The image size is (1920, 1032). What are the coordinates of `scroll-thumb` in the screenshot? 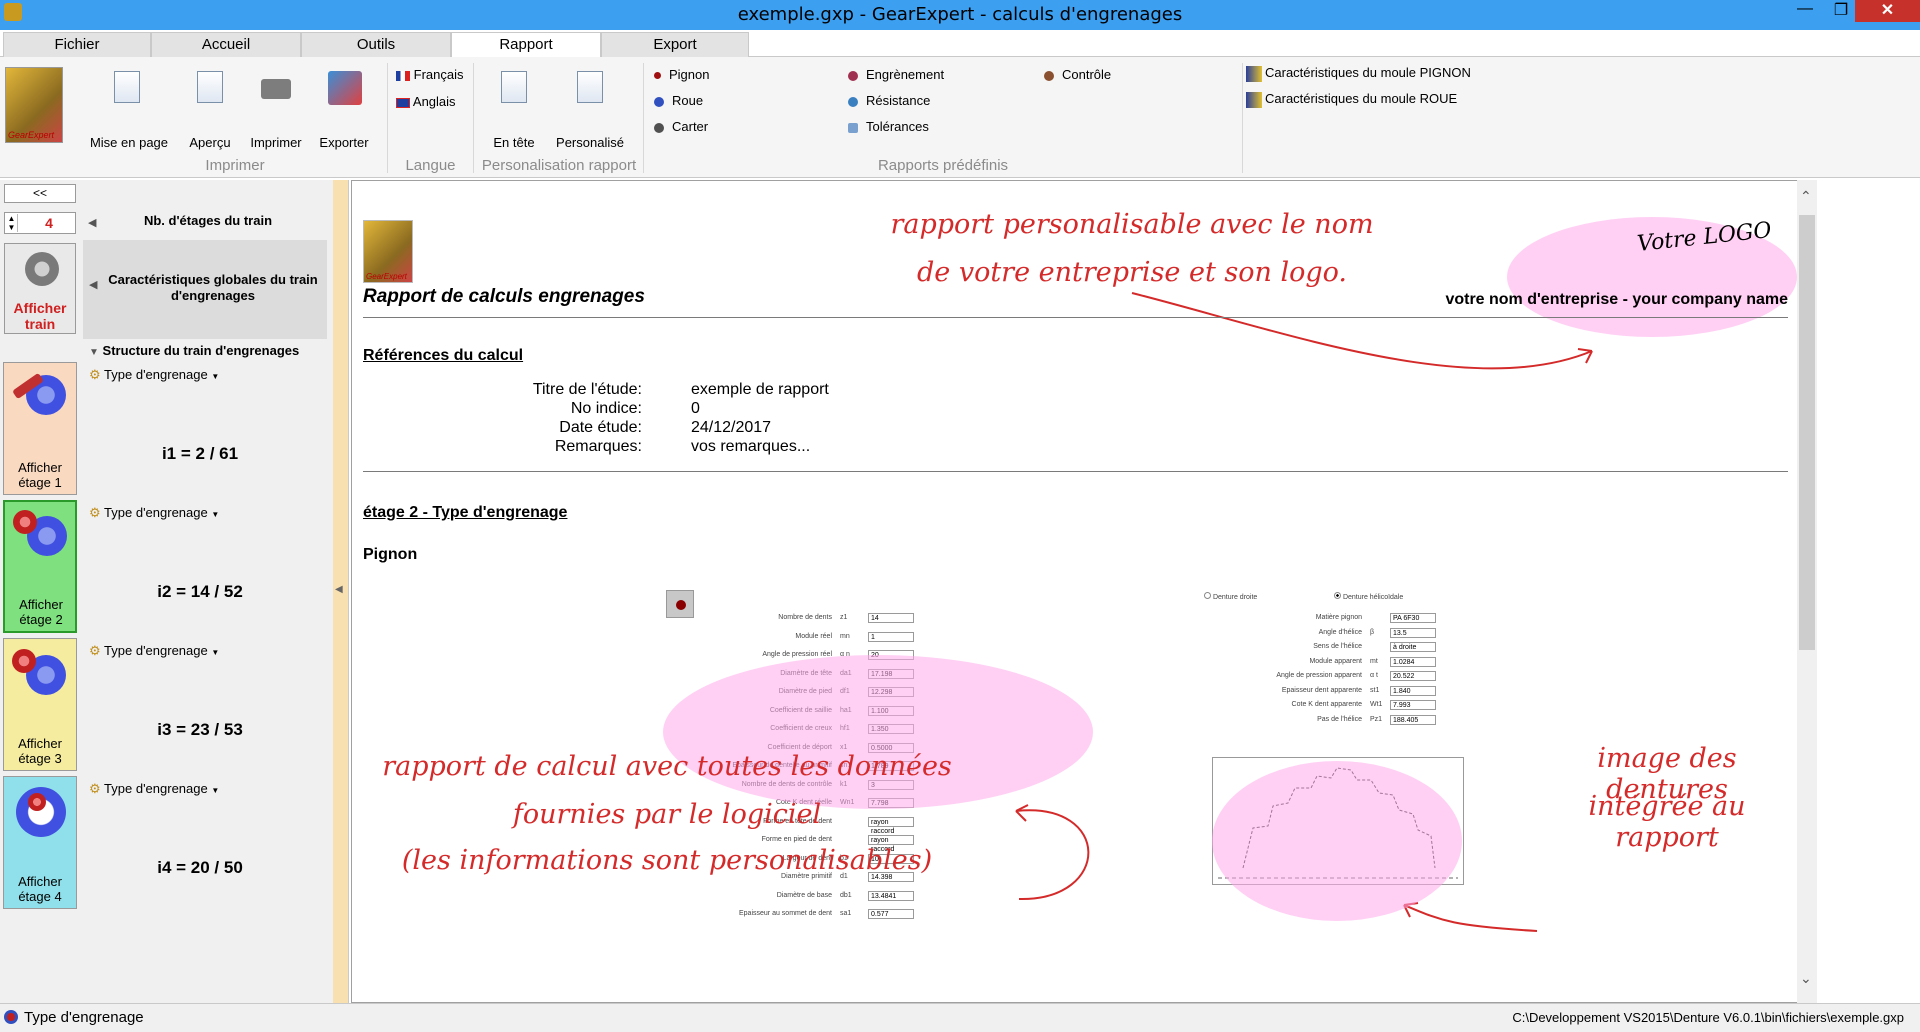 It's located at (1807, 432).